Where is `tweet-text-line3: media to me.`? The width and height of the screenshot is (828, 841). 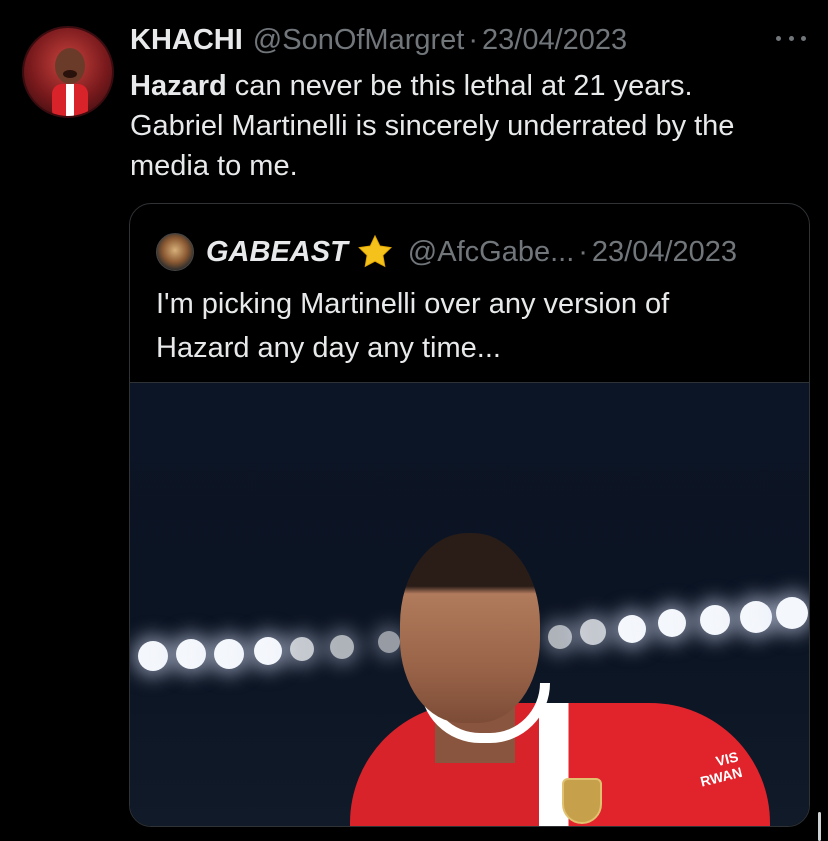 tweet-text-line3: media to me. is located at coordinates (214, 166).